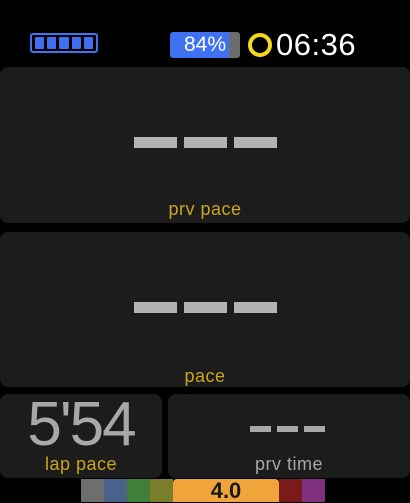 The width and height of the screenshot is (410, 503). I want to click on prv-pace-label: prv pace, so click(205, 209).